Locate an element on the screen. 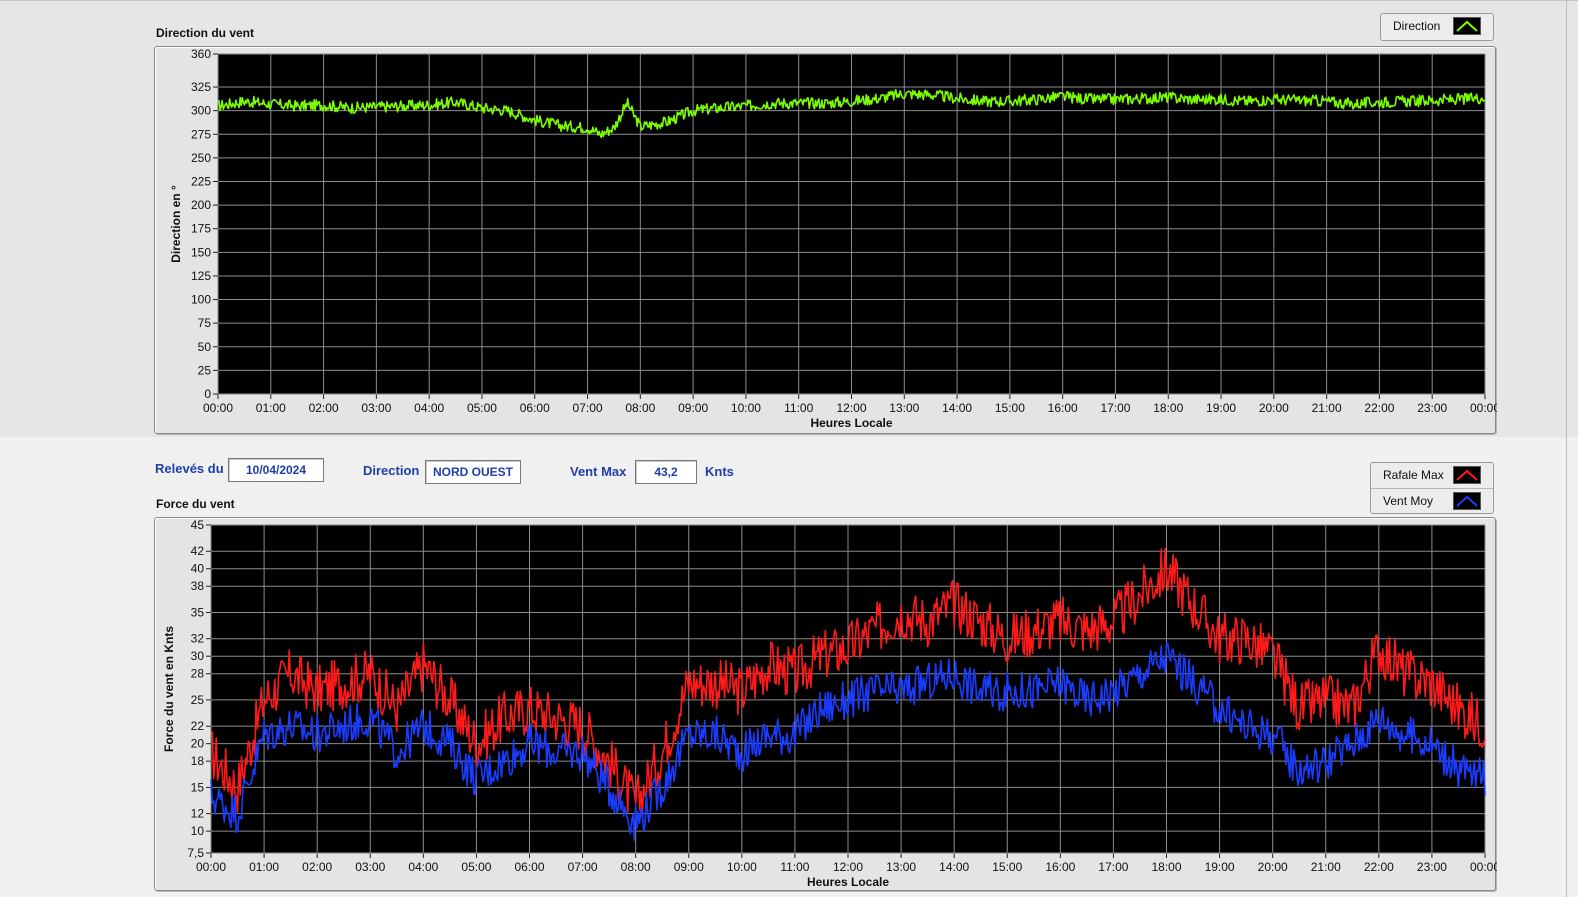 The width and height of the screenshot is (1578, 897). direction-y-tick-label: 225 is located at coordinates (201, 182).